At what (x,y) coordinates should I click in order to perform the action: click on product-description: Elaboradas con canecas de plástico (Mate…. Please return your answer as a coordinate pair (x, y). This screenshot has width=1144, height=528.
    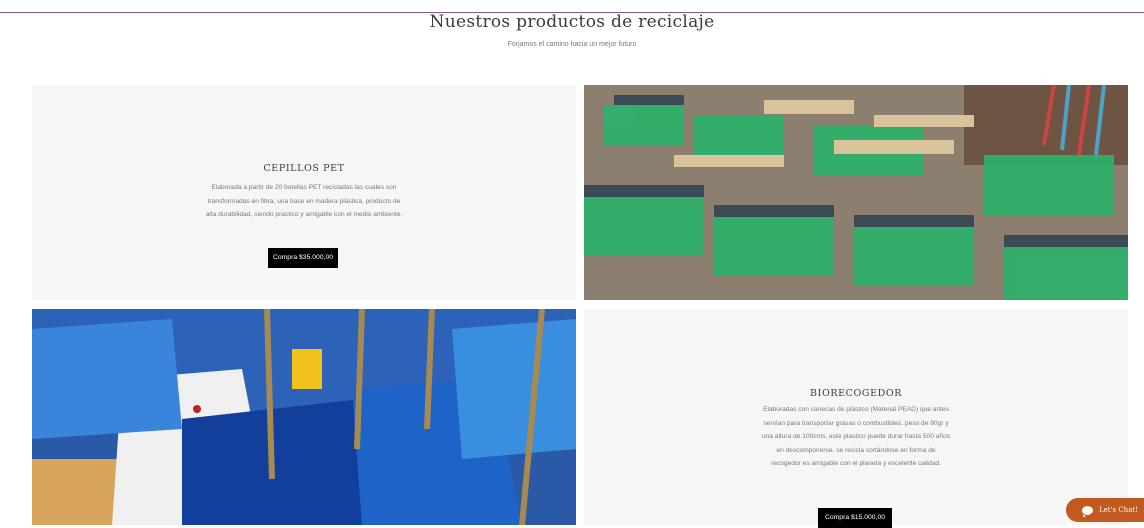
    Looking at the image, I should click on (856, 437).